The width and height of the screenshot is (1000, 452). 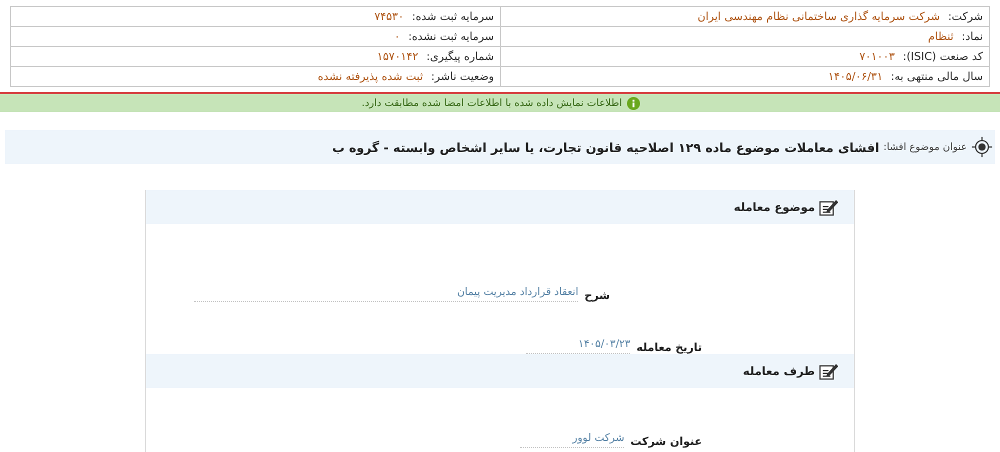 I want to click on section-title: طرف معامله, so click(x=778, y=371).